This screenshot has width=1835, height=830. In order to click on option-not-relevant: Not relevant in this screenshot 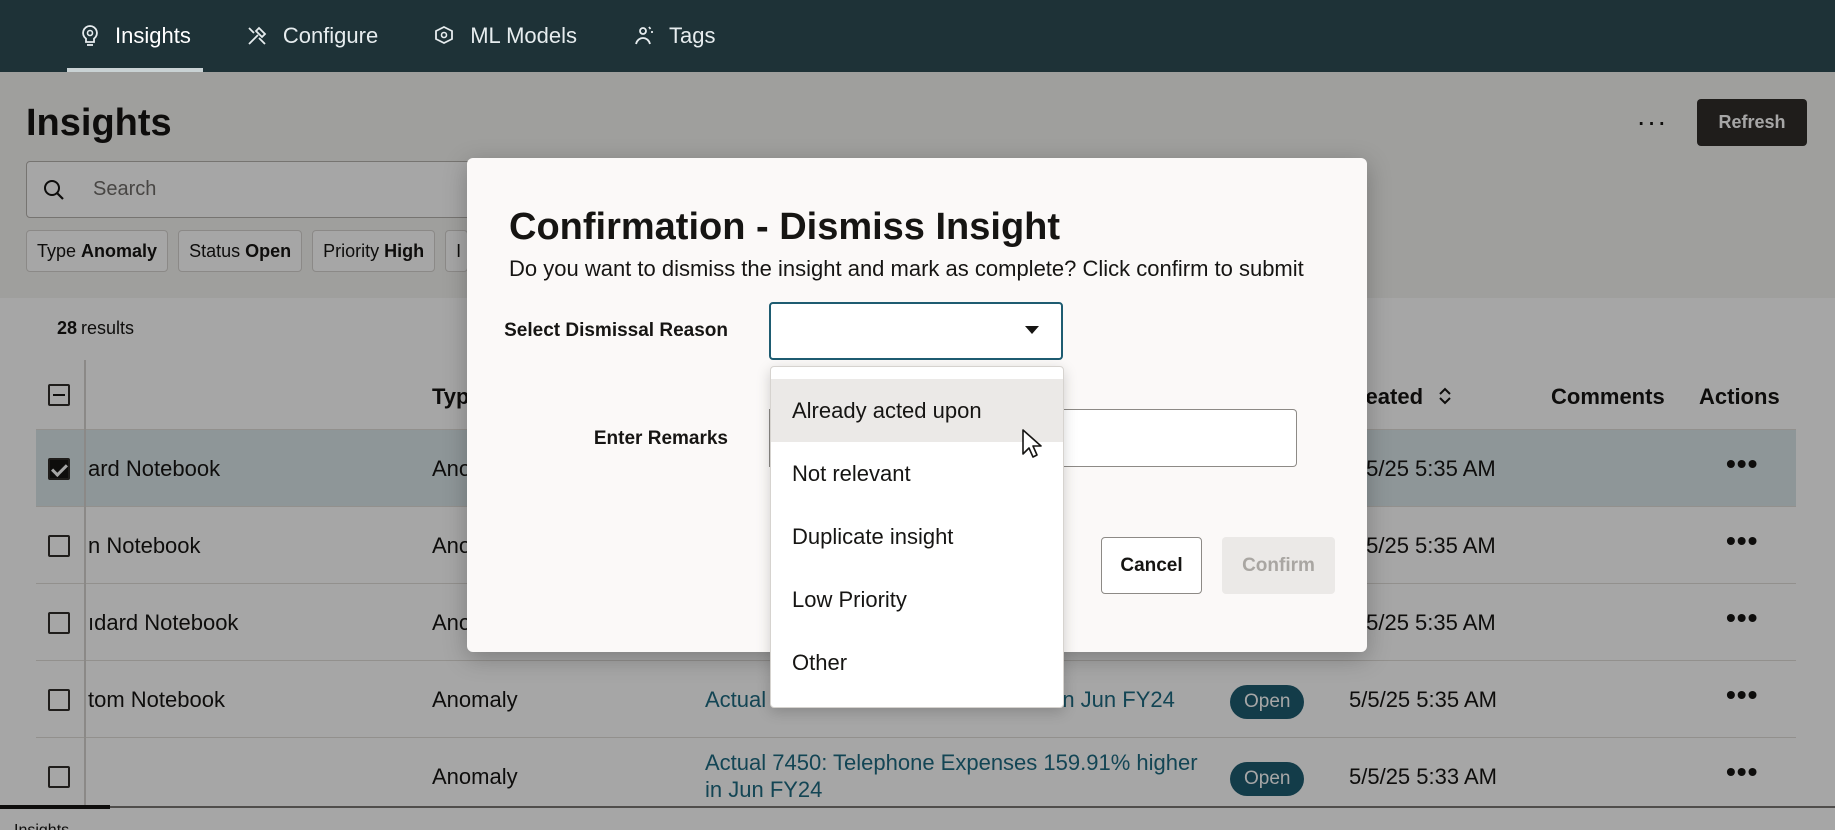, I will do `click(917, 473)`.